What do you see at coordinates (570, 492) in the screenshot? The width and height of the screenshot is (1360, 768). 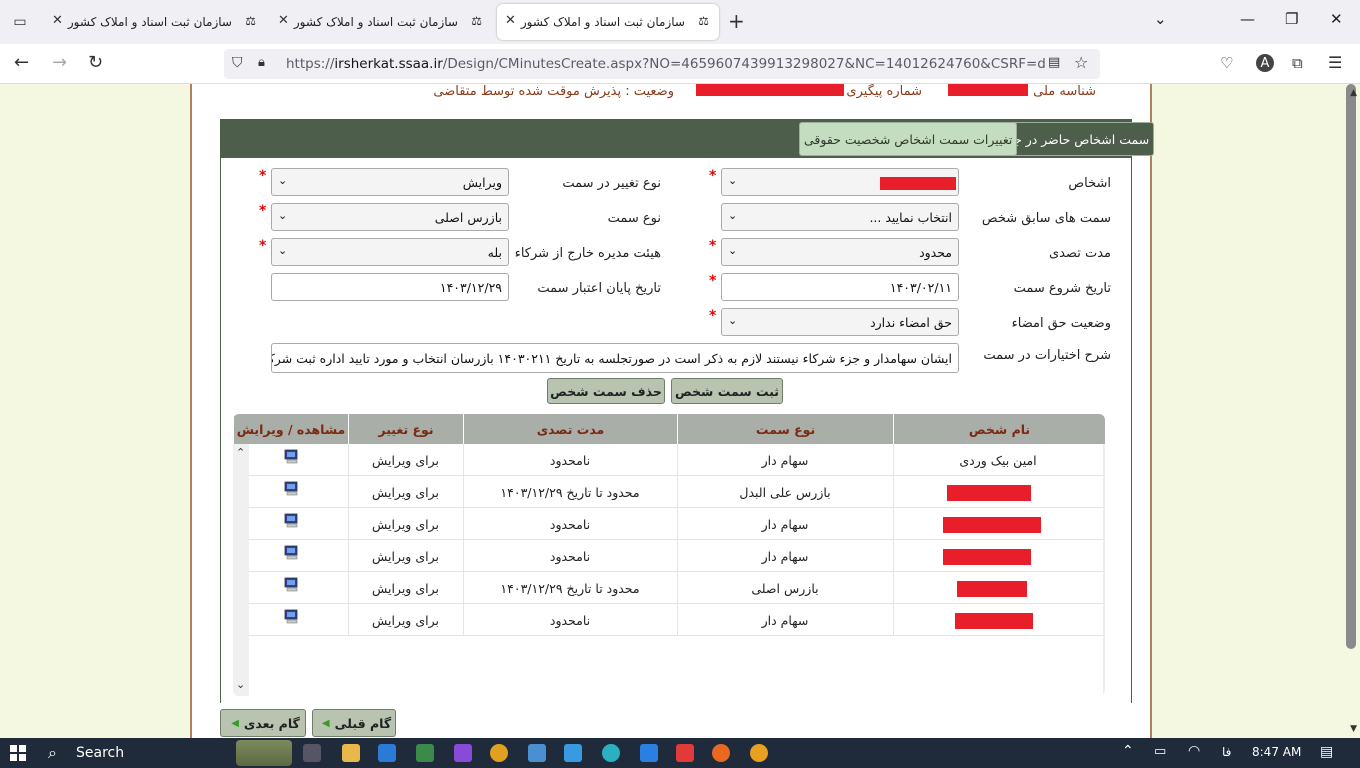 I see `cell-tenure: محدود تا تاریخ ۱۴۰۳/۱۲/۲۹` at bounding box center [570, 492].